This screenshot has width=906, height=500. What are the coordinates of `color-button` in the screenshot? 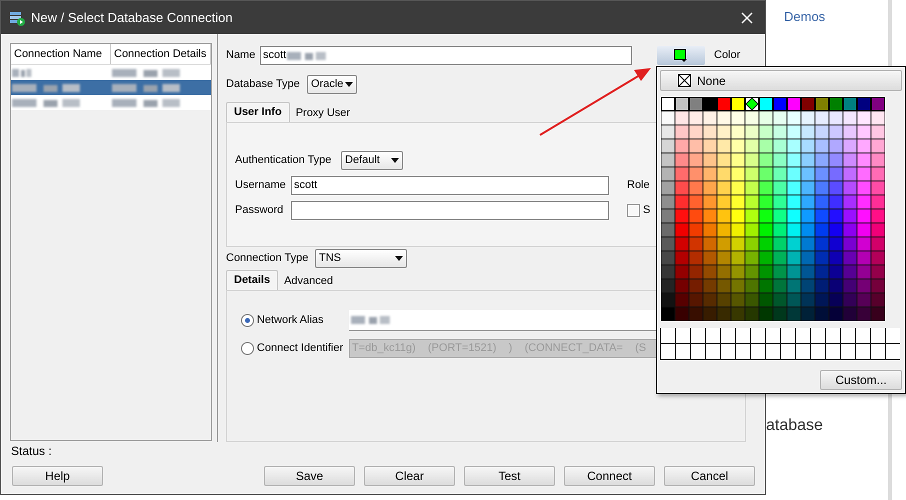 It's located at (681, 55).